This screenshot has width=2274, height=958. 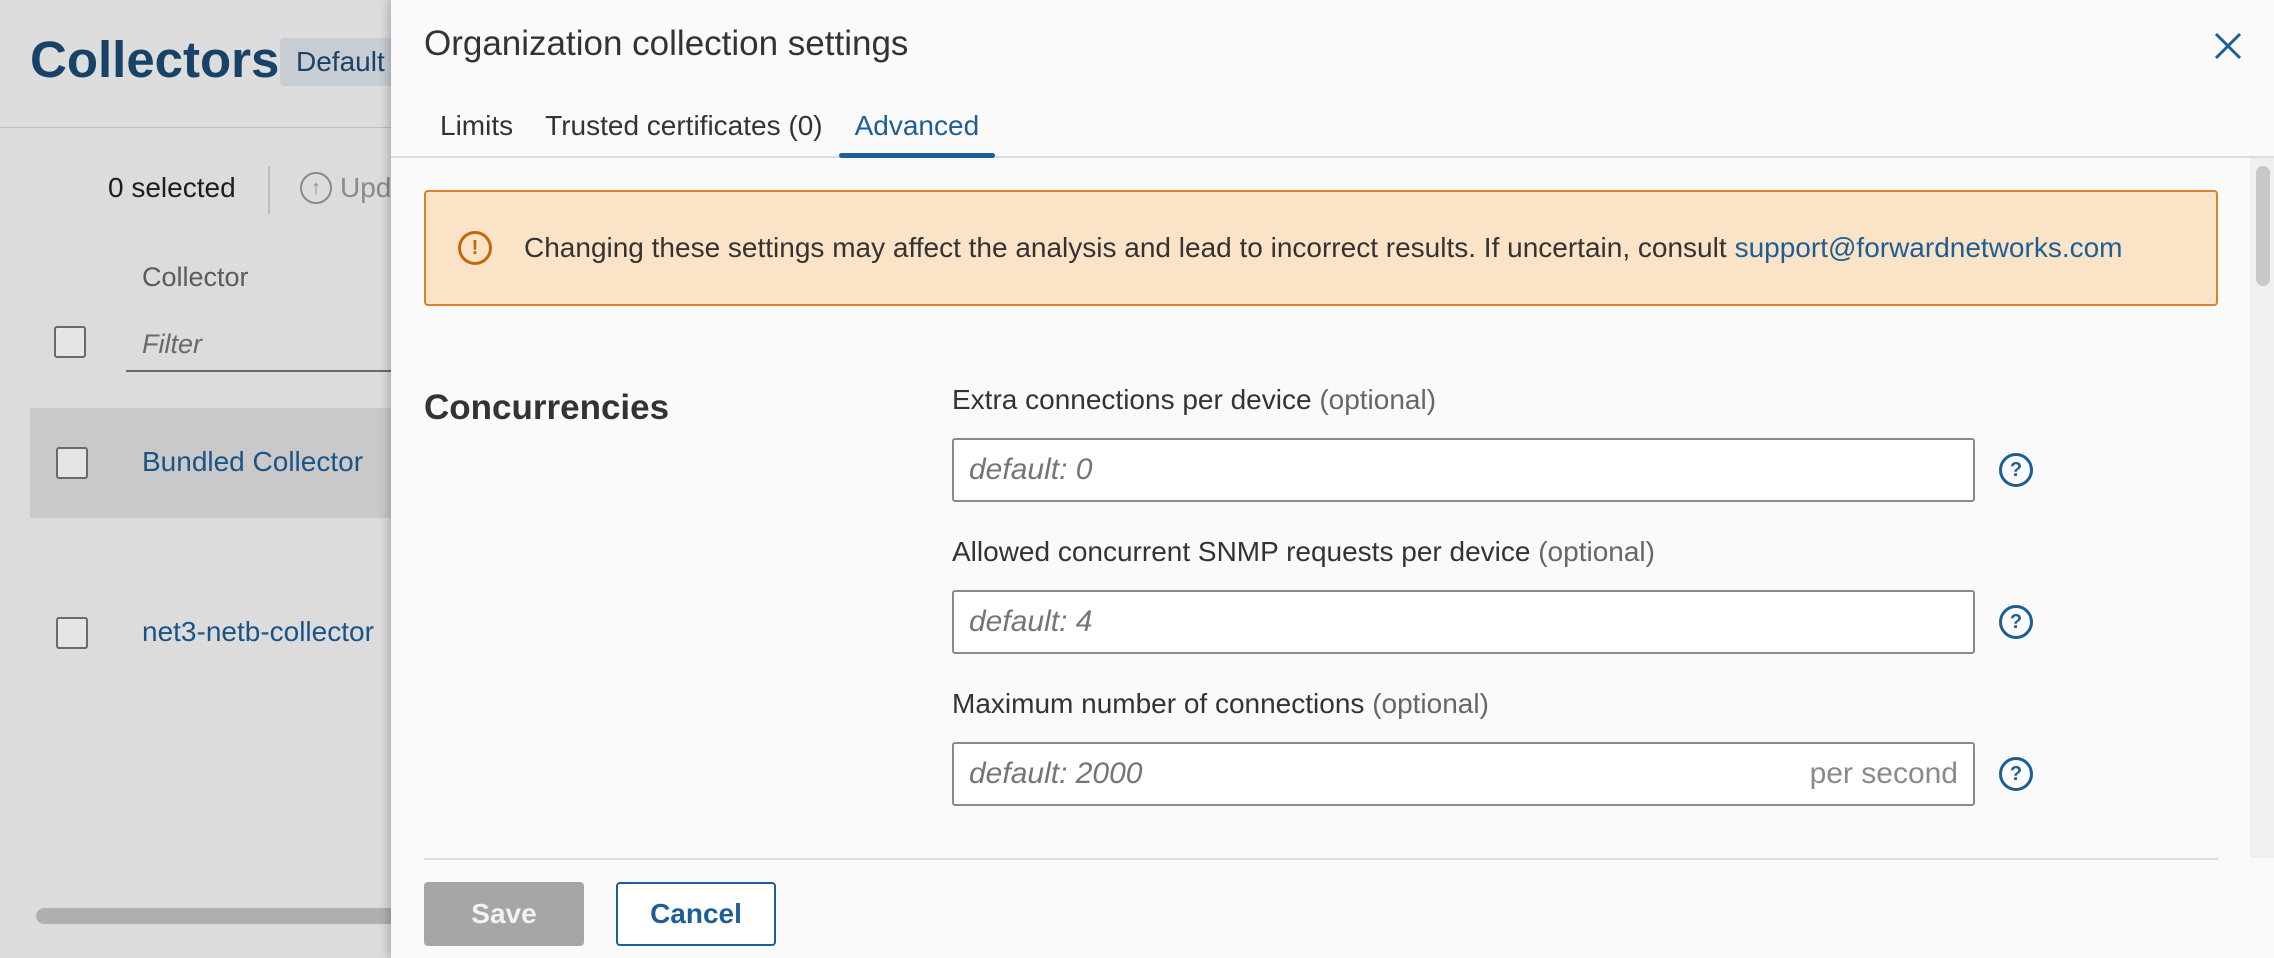 What do you see at coordinates (2263, 226) in the screenshot?
I see `vertical-scrollbar-thumb` at bounding box center [2263, 226].